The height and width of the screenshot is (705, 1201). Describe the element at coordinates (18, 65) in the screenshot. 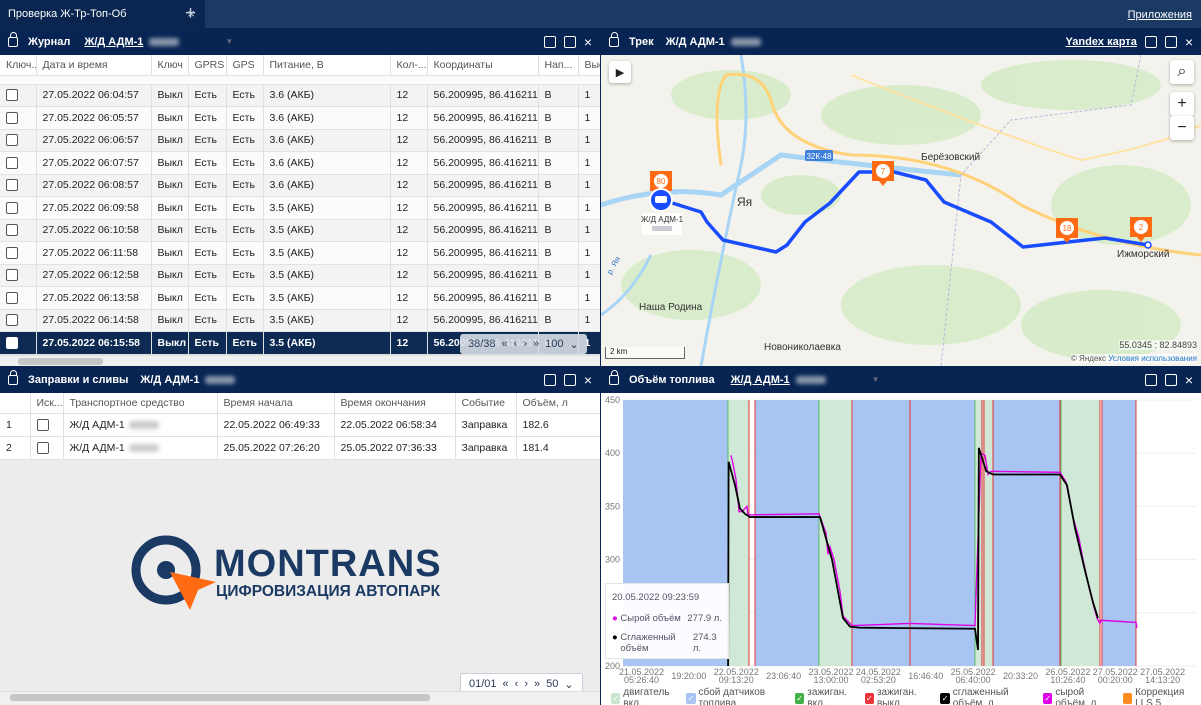

I see `column-header: Ключ... ▼` at that location.